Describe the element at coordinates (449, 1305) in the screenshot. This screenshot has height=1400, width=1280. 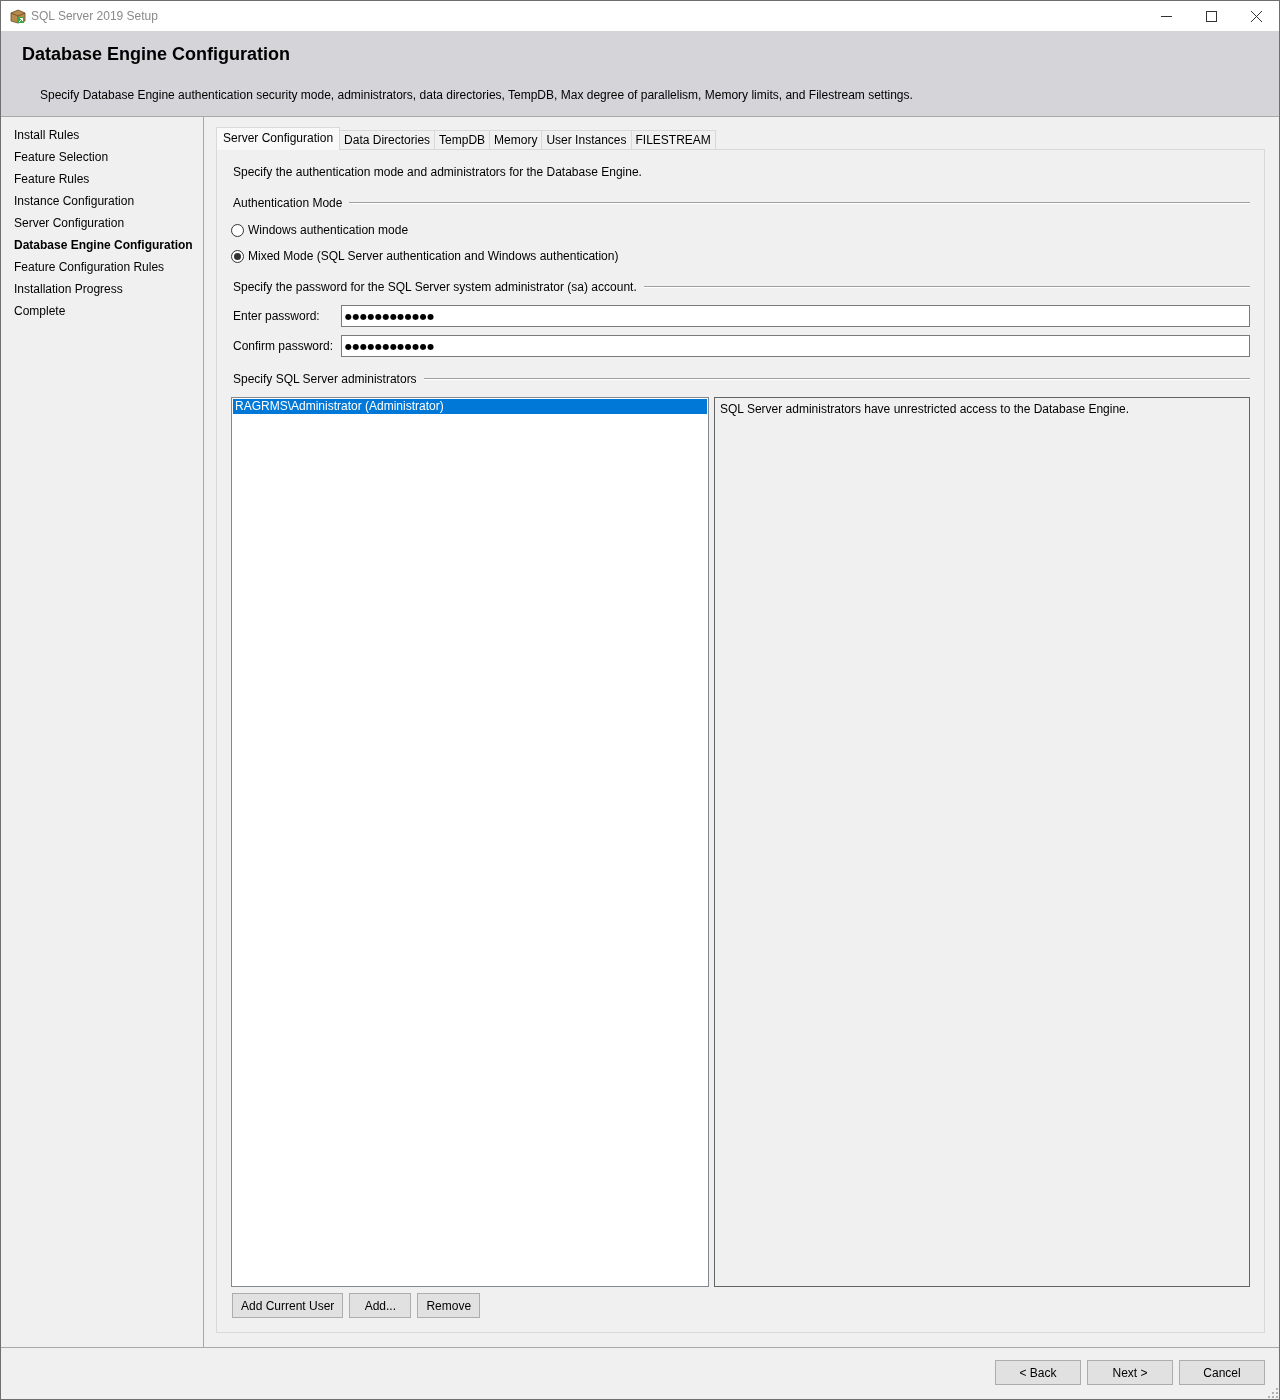
I see `push-button: Remove` at that location.